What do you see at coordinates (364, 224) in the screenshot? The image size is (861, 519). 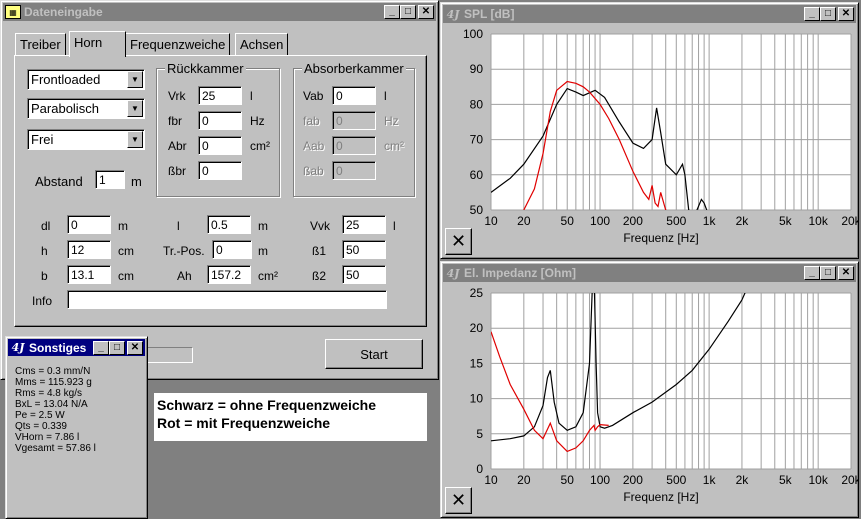 I see `vvk-input: 25` at bounding box center [364, 224].